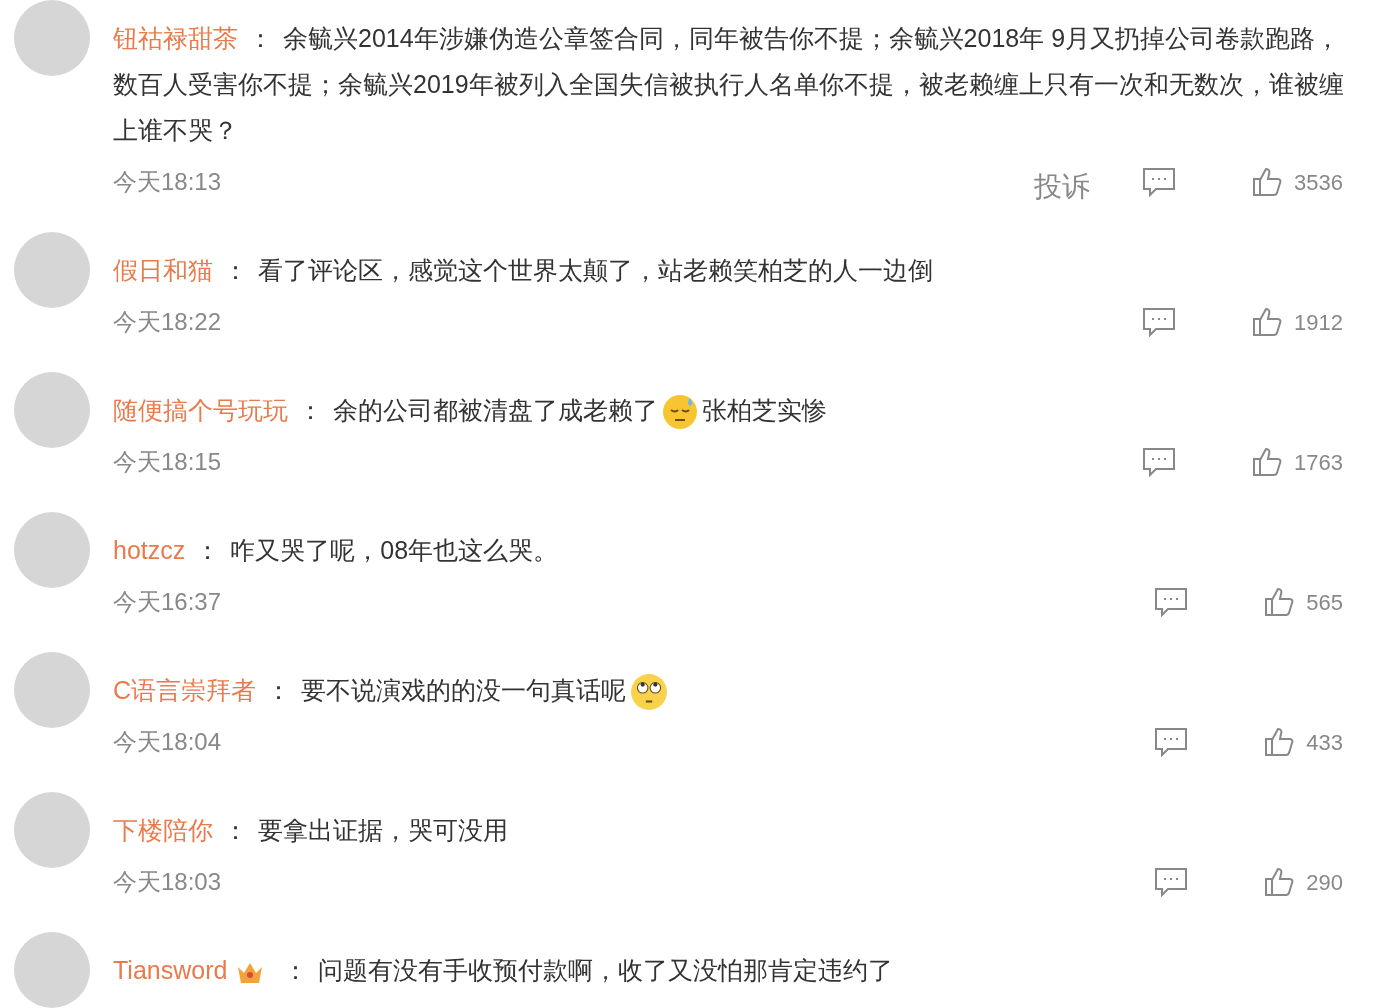 Image resolution: width=1400 pixels, height=1008 pixels. I want to click on timestamp: 今天18:15, so click(167, 462).